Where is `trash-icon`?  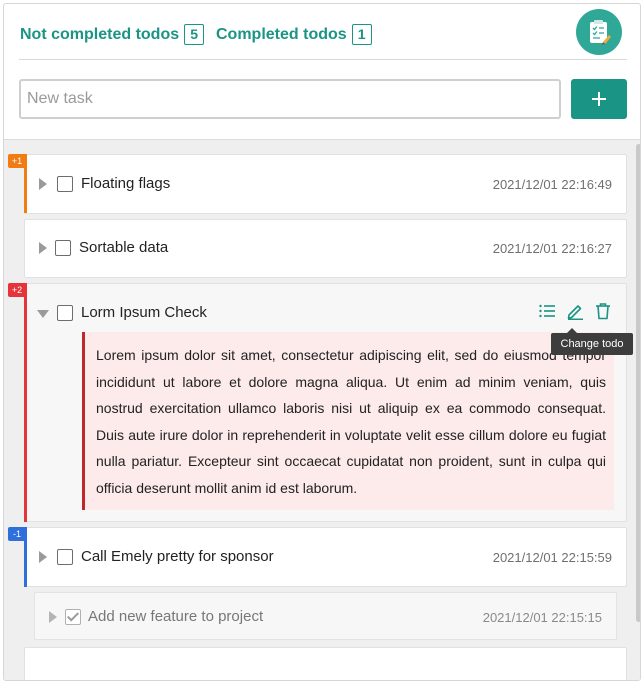
trash-icon is located at coordinates (603, 311).